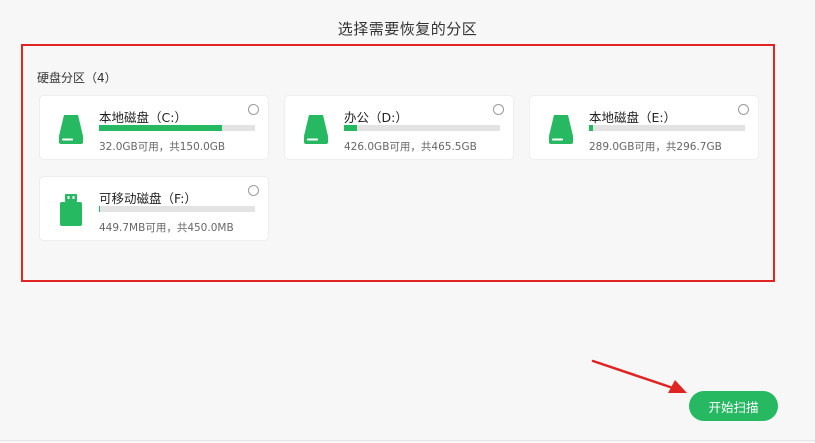 Image resolution: width=815 pixels, height=443 pixels. Describe the element at coordinates (148, 198) in the screenshot. I see `partition-name: 可移动磁盘（F:）` at that location.